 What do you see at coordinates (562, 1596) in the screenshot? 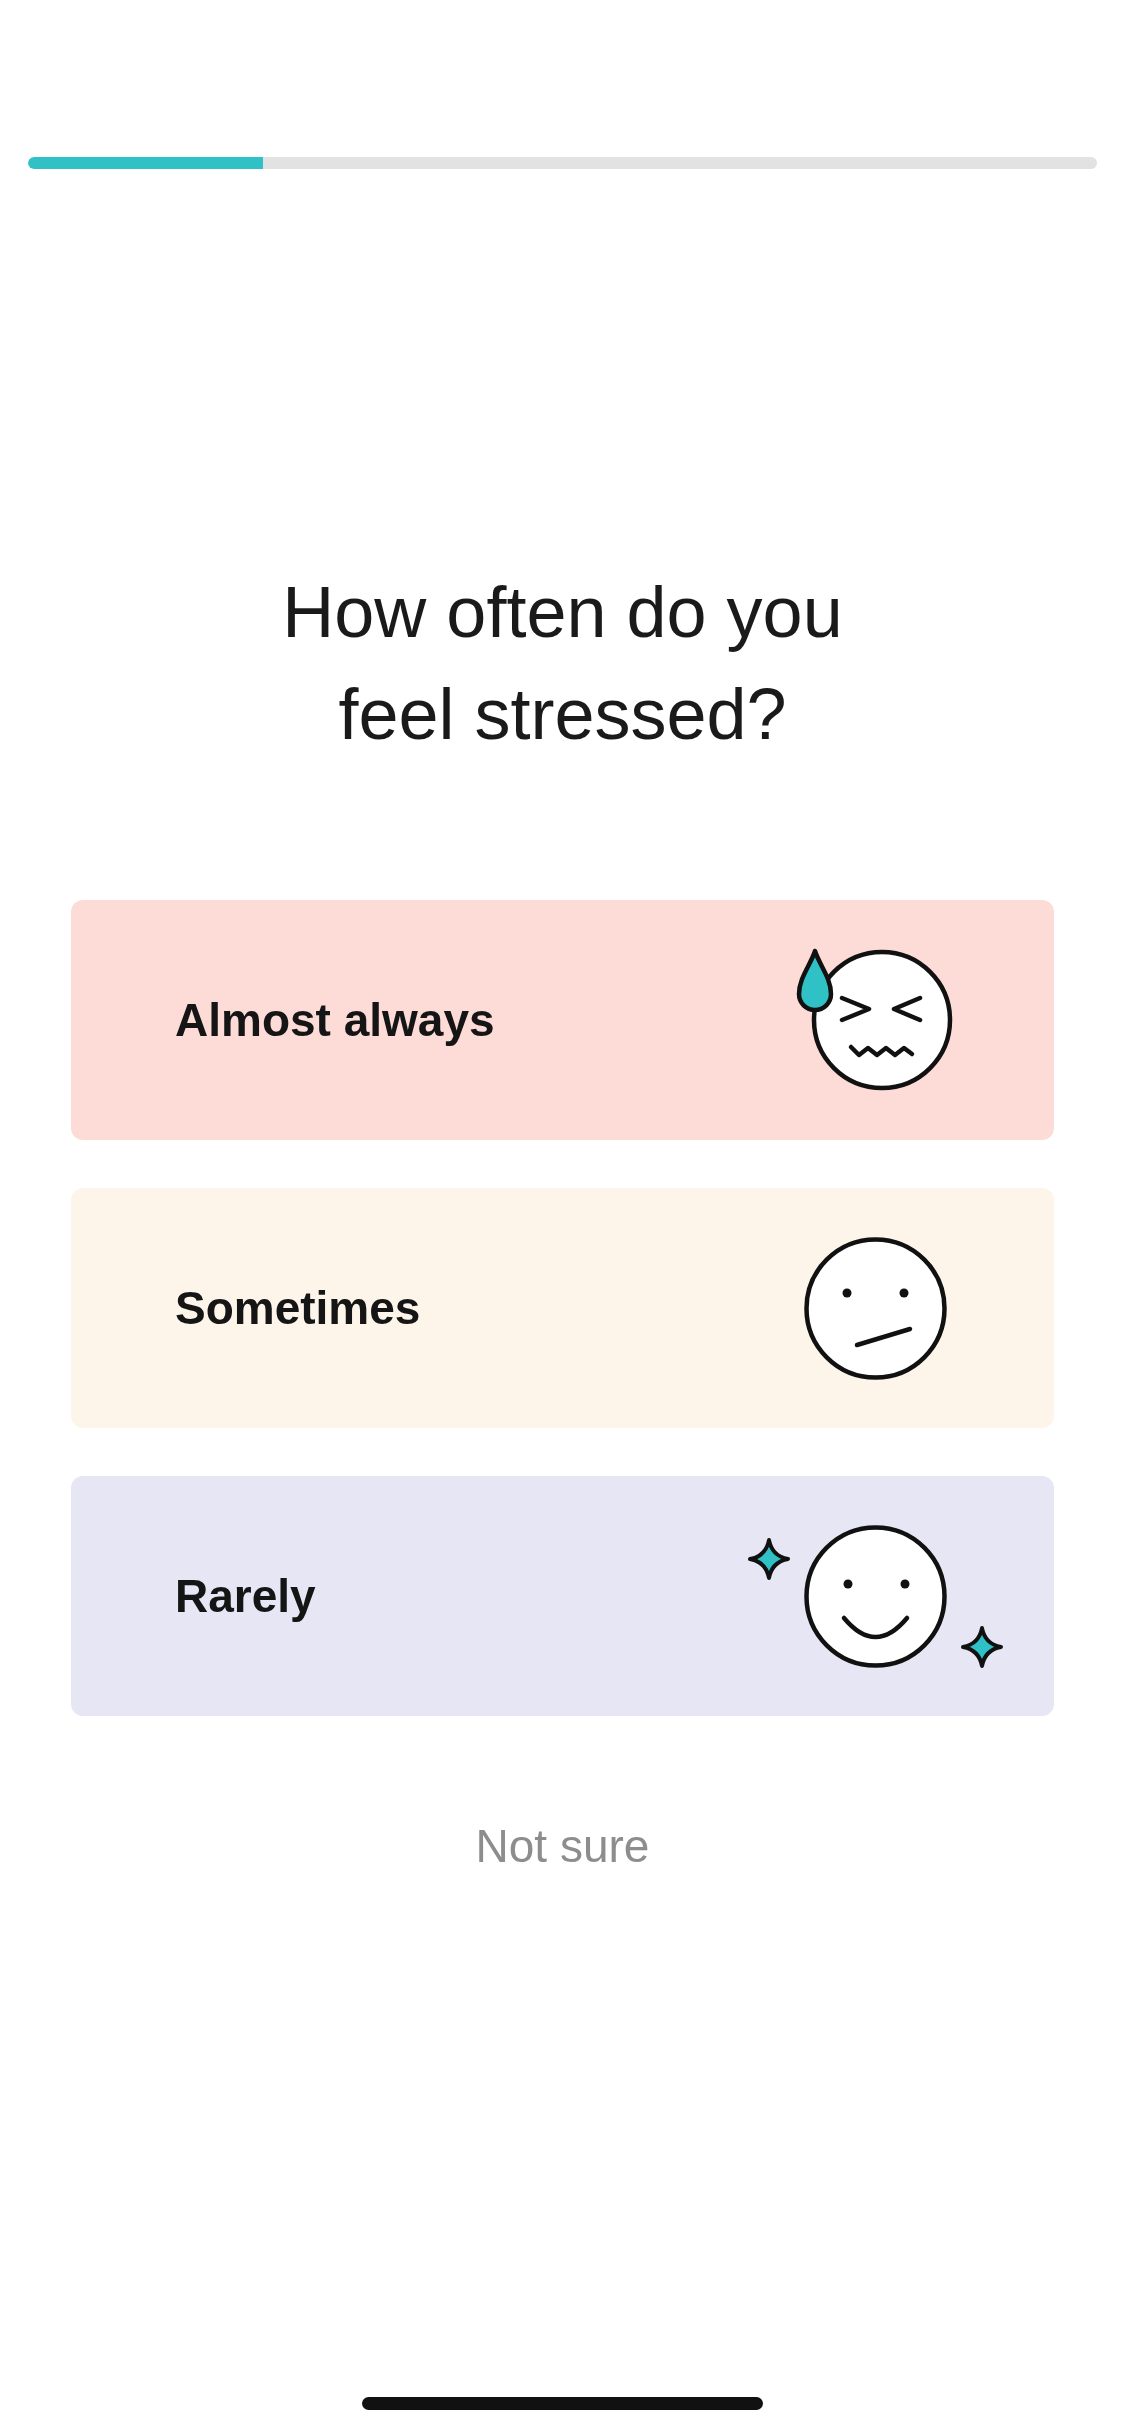
I see `answer-option: Rarely` at bounding box center [562, 1596].